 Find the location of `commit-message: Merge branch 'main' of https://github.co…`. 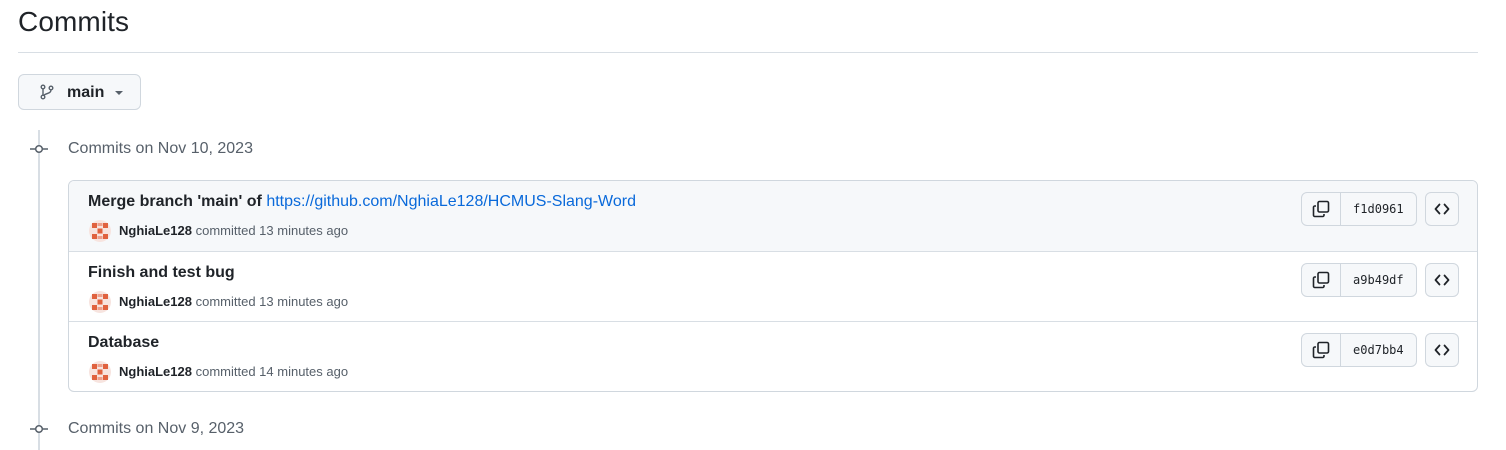

commit-message: Merge branch 'main' of https://github.co… is located at coordinates (362, 202).